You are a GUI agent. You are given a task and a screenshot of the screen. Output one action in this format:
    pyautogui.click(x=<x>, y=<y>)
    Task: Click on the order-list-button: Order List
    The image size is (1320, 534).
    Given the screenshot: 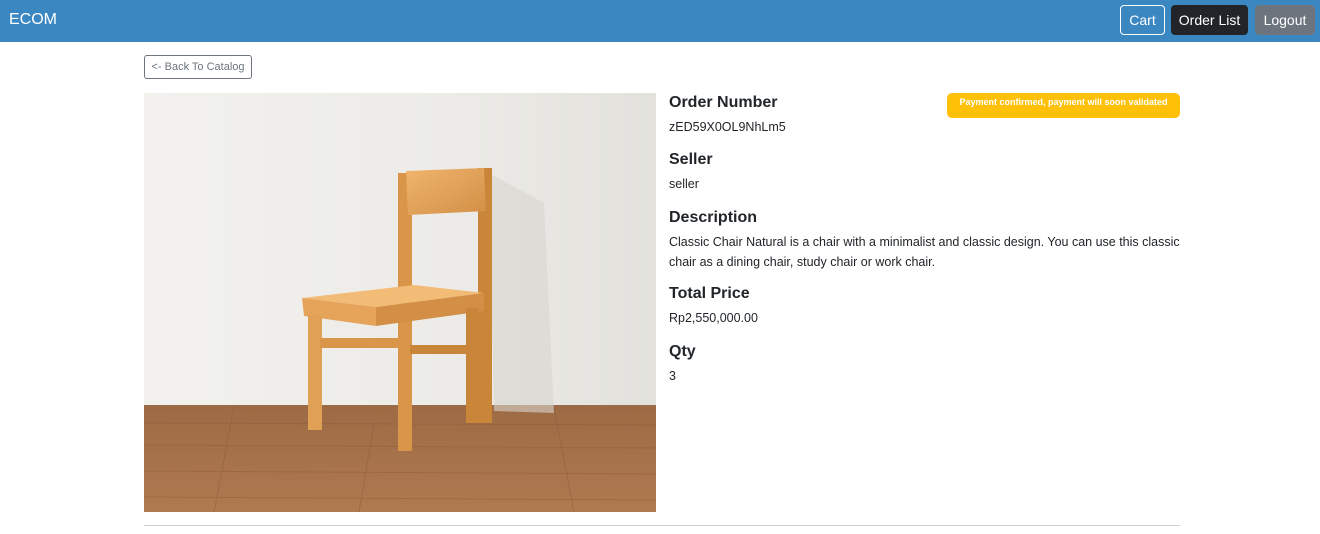 What is the action you would take?
    pyautogui.click(x=1209, y=20)
    